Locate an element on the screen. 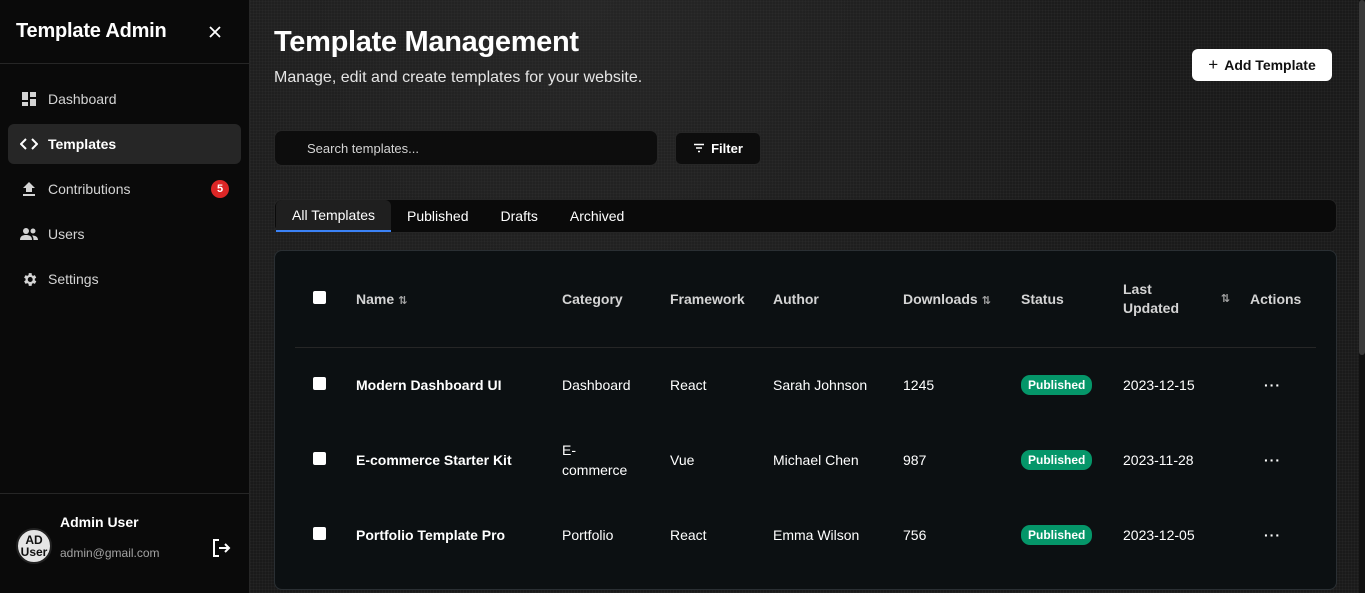  add-template-label: Add Template is located at coordinates (1270, 65).